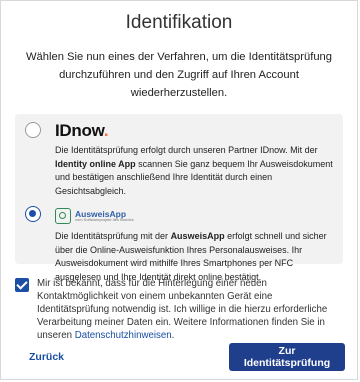  I want to click on ausweisapp-desc-bold: AusweisApp, so click(197, 236).